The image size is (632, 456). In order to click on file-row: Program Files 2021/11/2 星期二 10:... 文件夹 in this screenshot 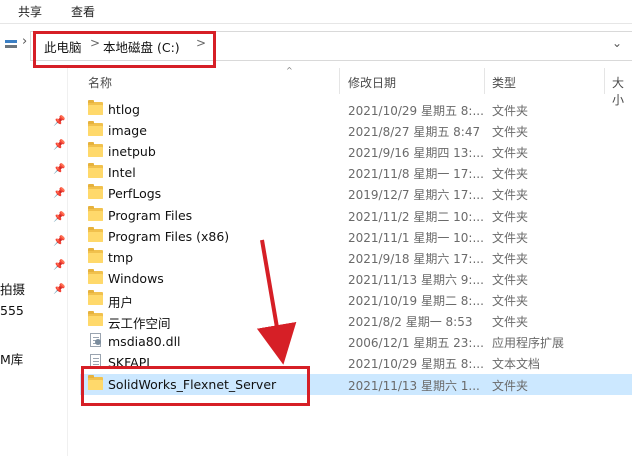, I will do `click(356, 215)`.